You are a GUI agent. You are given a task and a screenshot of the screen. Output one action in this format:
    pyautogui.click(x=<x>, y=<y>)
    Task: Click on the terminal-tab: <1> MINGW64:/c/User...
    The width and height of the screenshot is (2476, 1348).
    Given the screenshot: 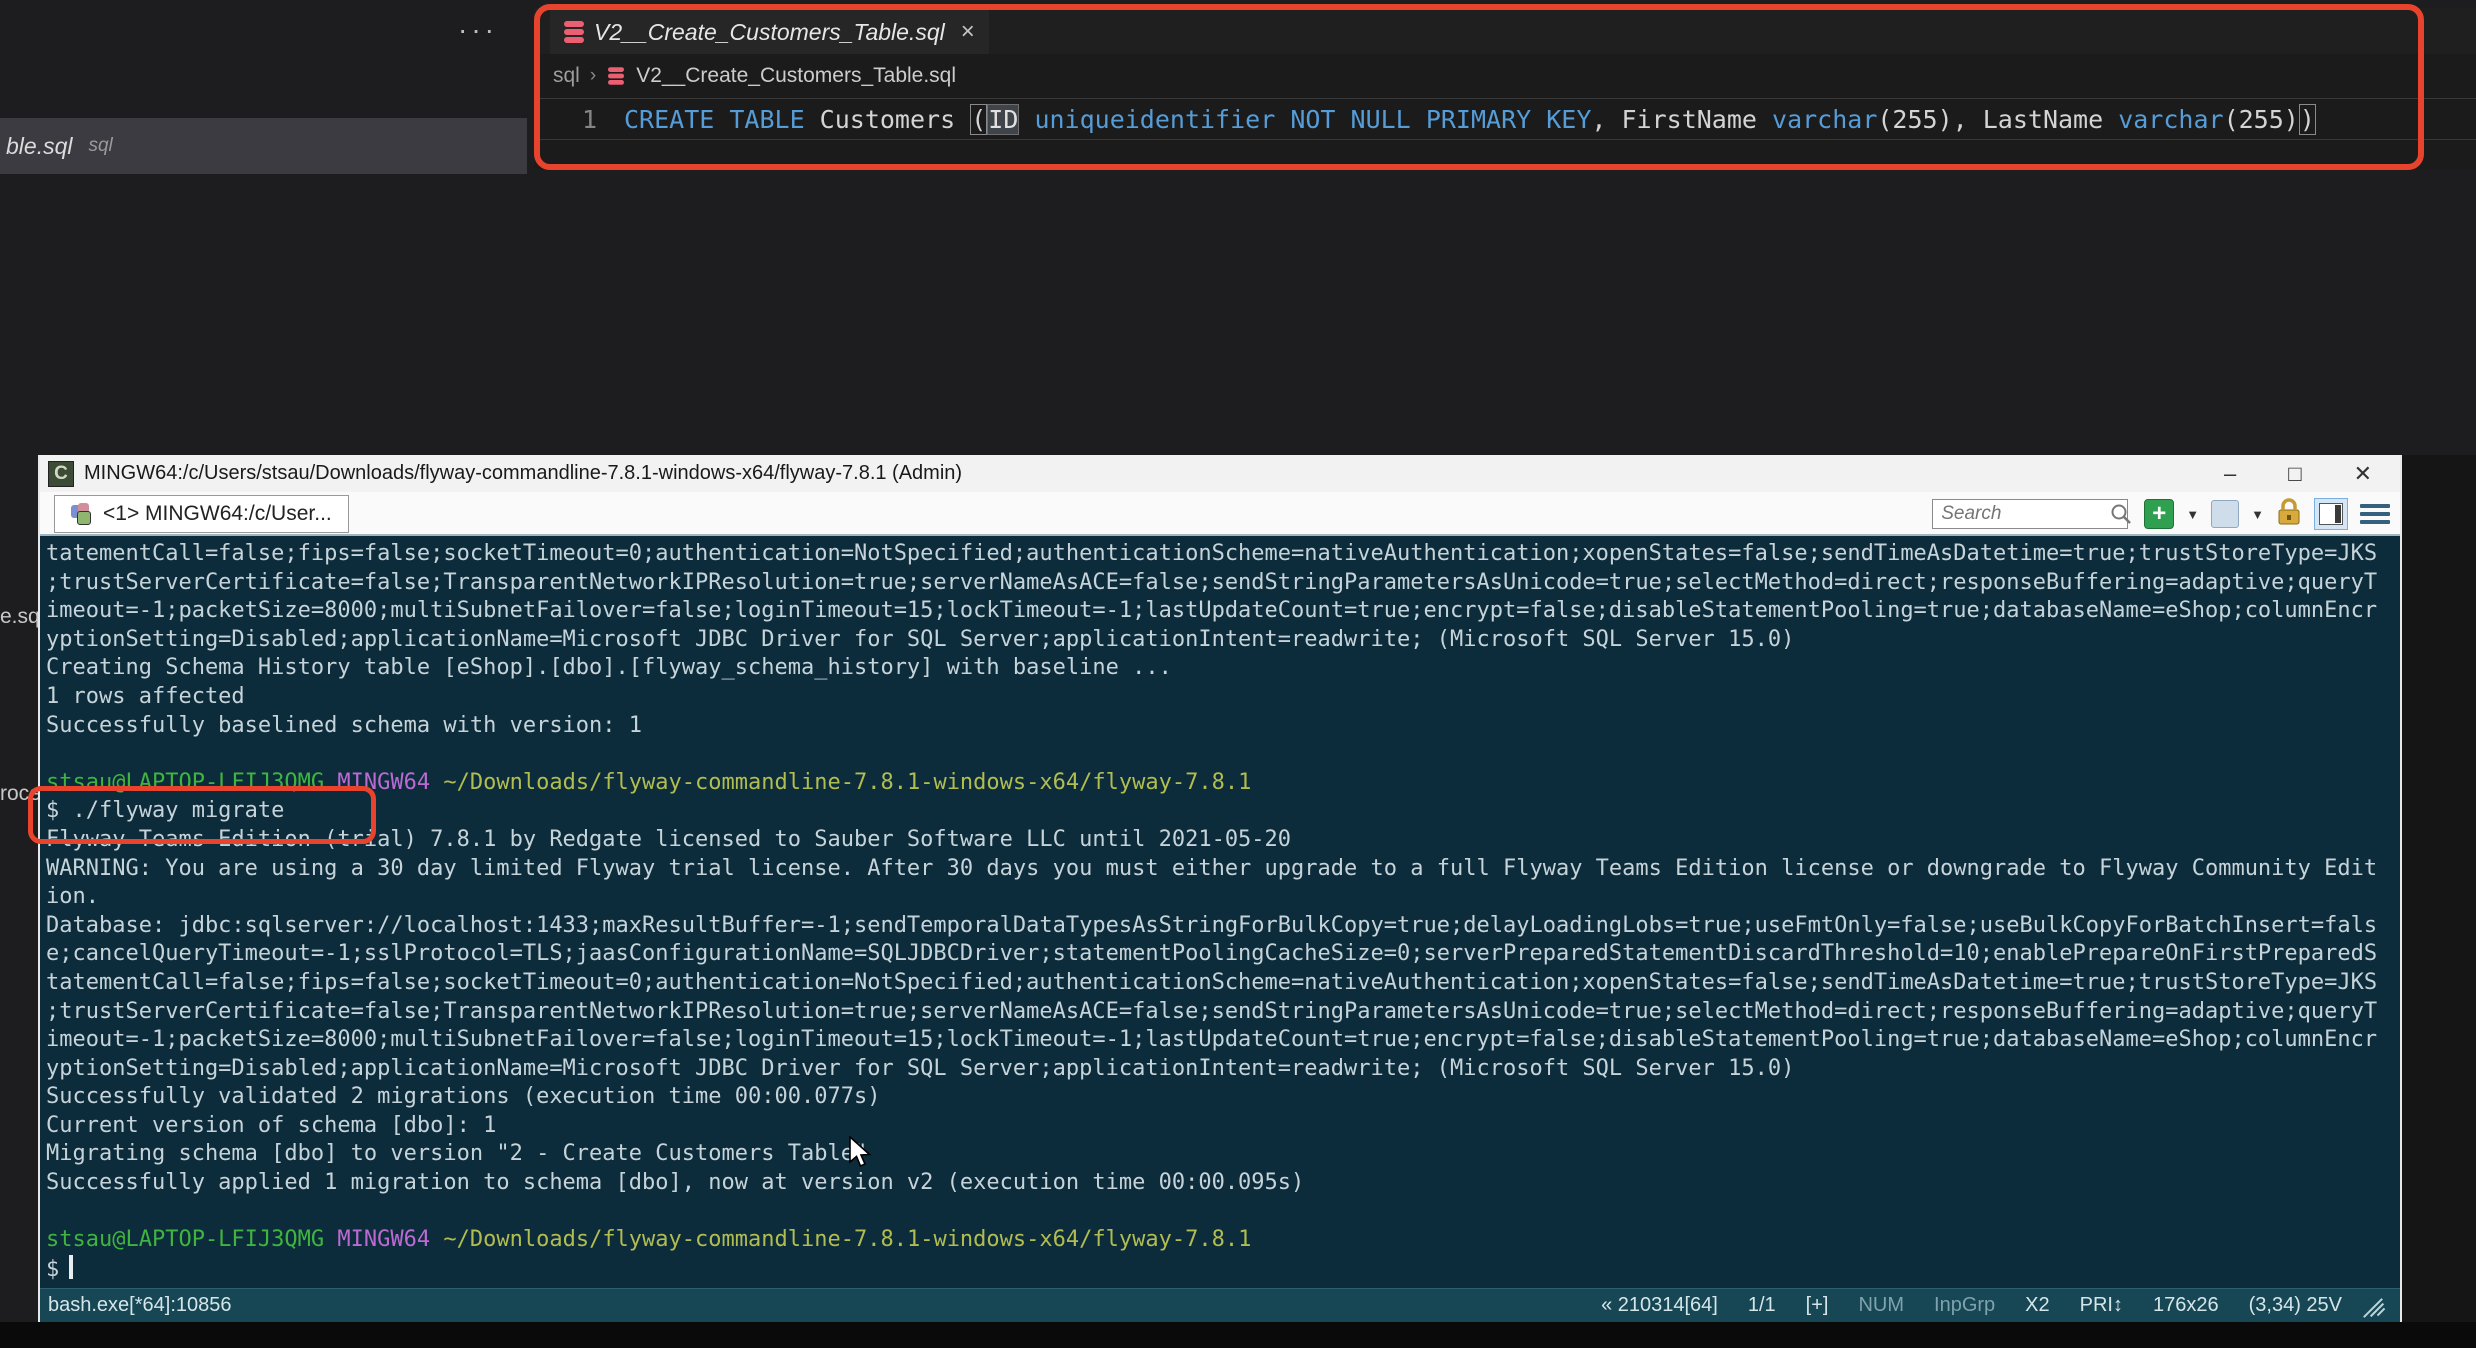 What is the action you would take?
    pyautogui.click(x=201, y=514)
    